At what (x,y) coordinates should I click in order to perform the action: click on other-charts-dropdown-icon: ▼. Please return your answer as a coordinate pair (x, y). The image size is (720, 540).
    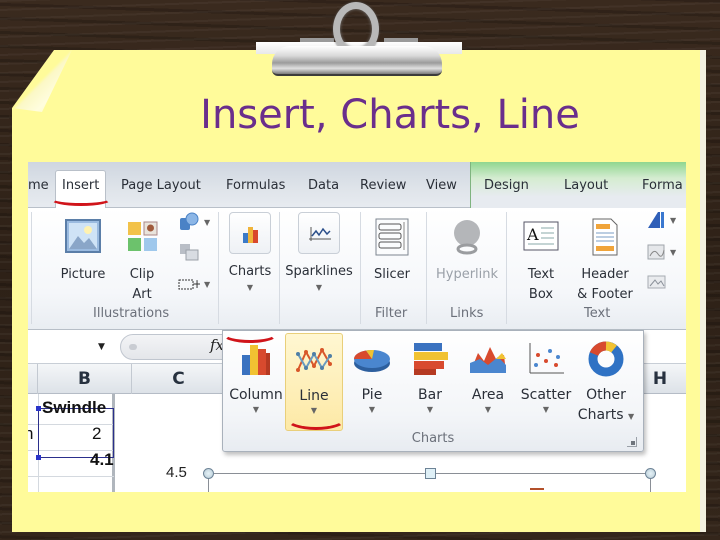
    Looking at the image, I should click on (631, 416).